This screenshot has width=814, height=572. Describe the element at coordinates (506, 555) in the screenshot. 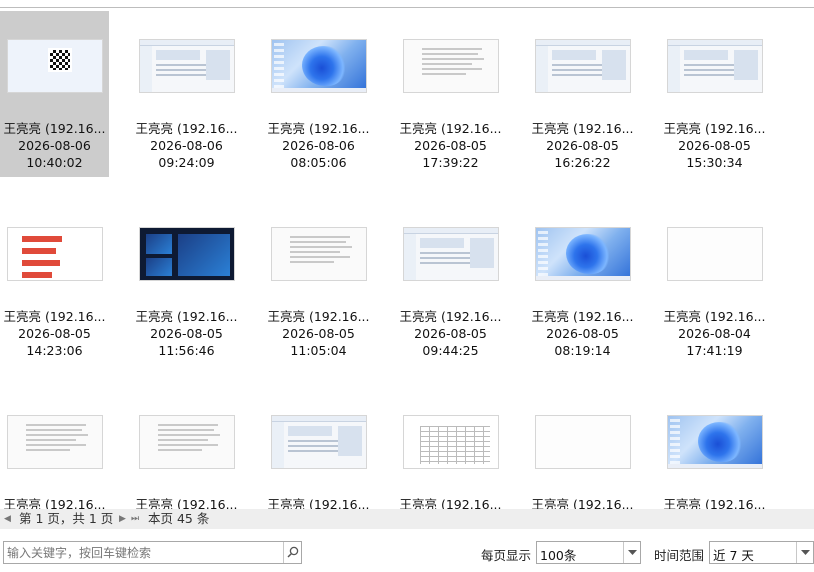

I see `per-page-label: 每页显示` at that location.